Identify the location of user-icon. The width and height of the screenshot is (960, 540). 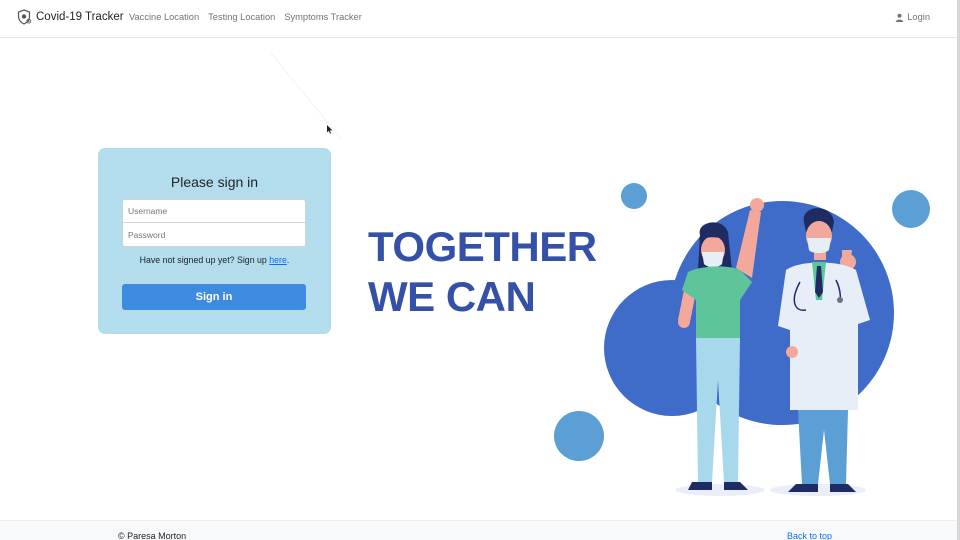
(899, 17).